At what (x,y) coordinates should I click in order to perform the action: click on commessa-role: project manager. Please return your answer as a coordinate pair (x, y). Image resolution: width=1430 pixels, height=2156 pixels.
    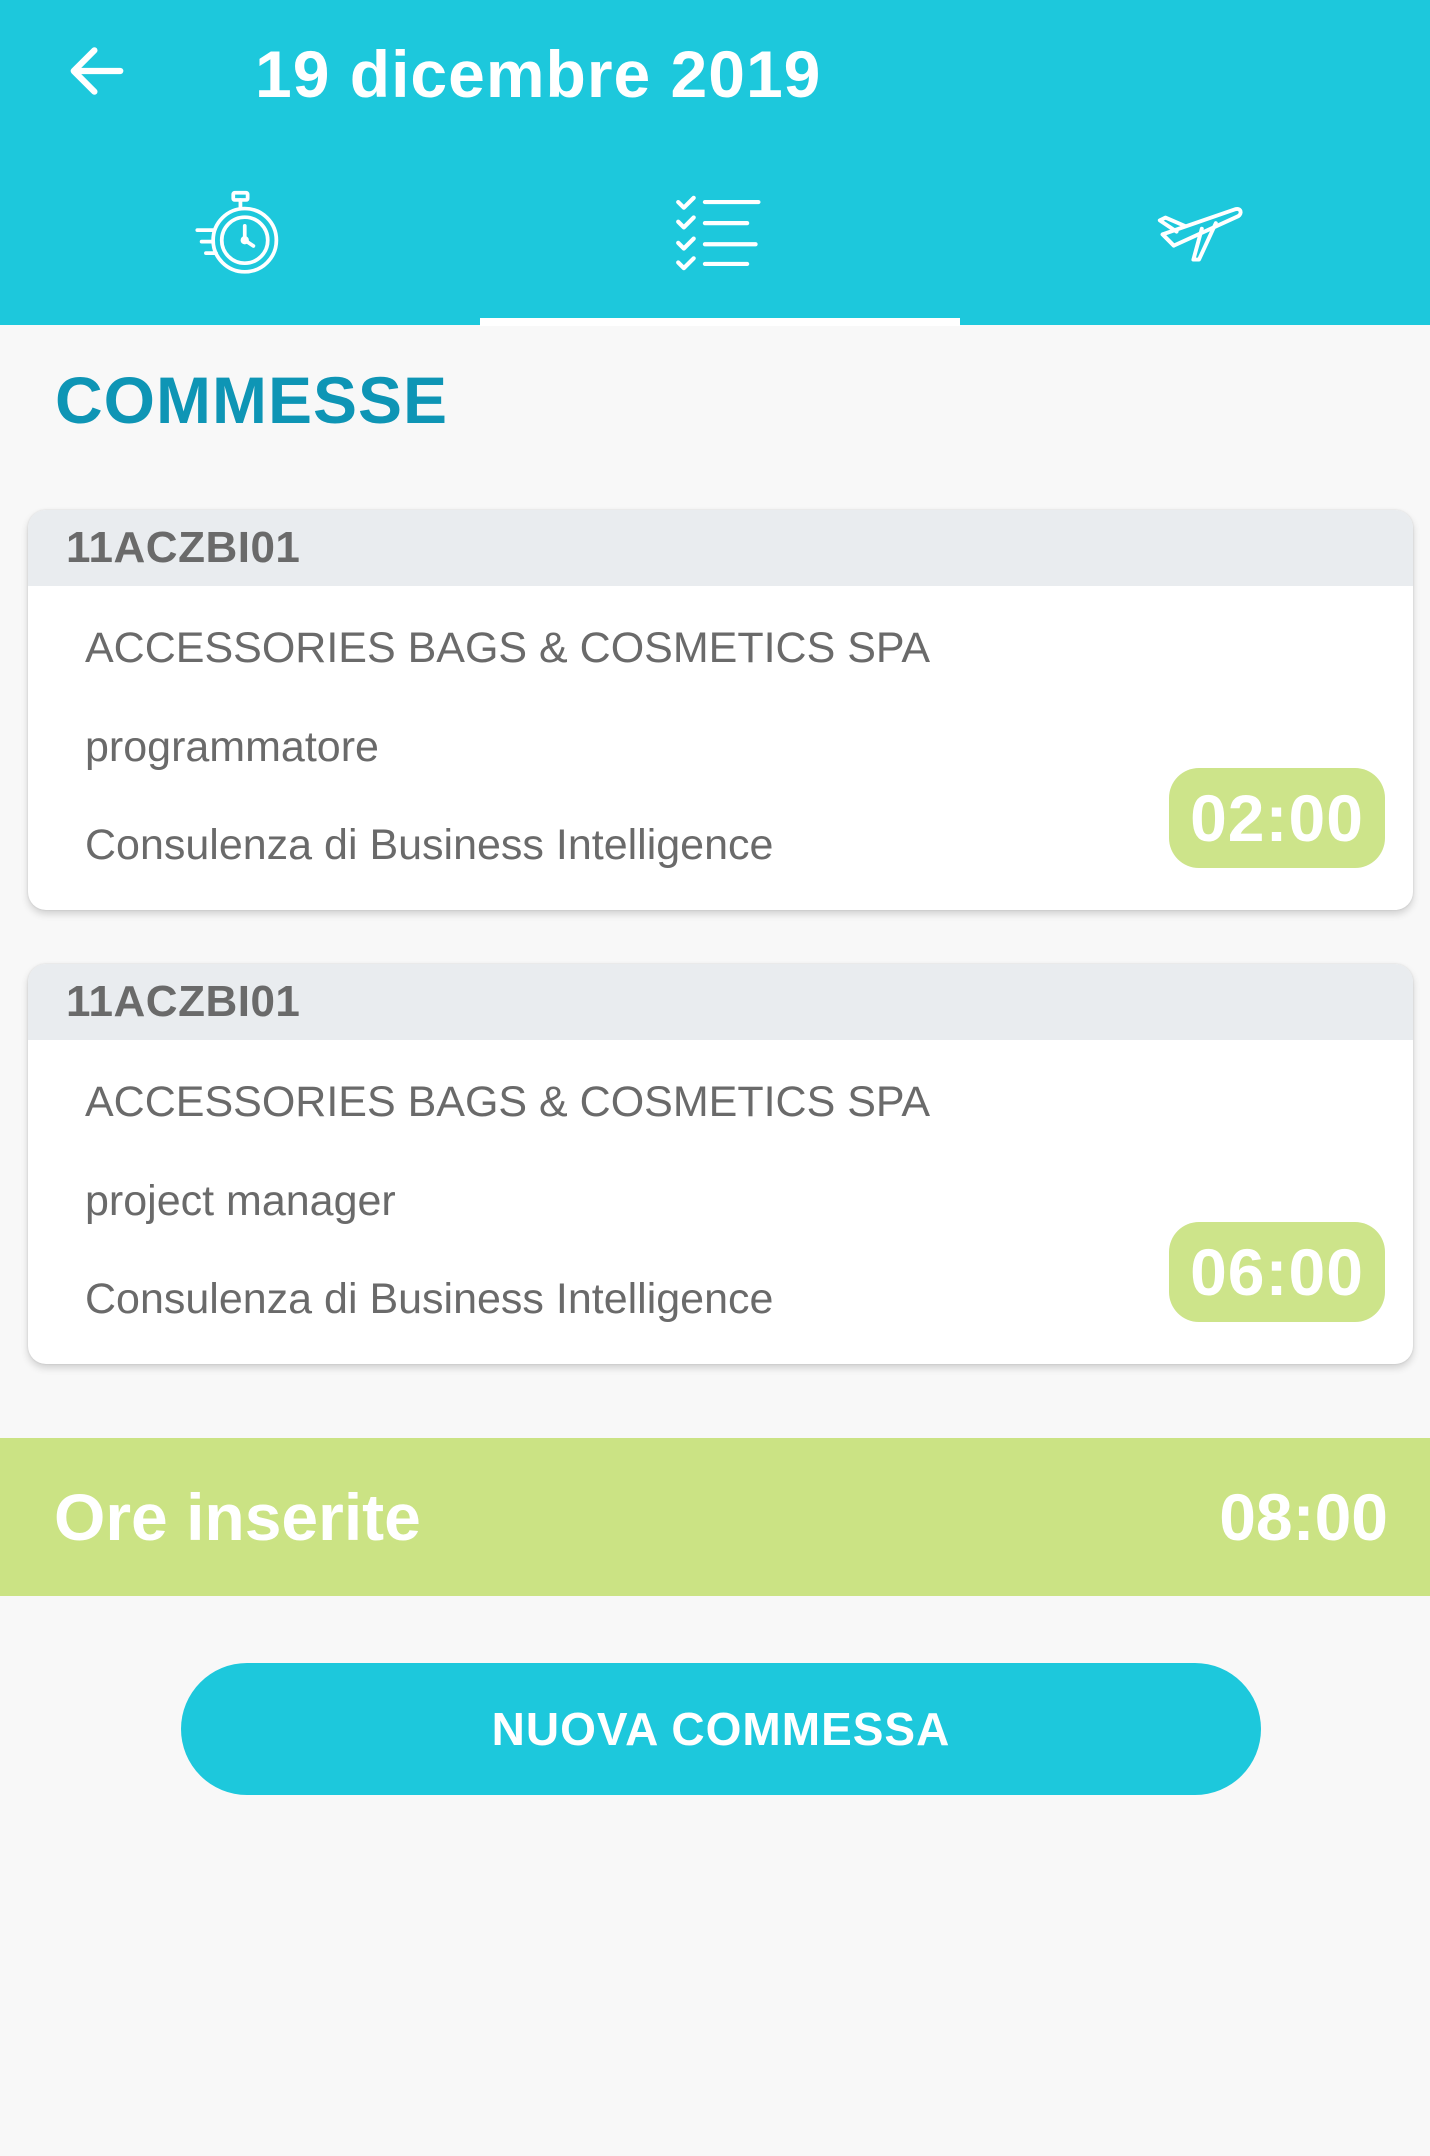
    Looking at the image, I should click on (240, 1201).